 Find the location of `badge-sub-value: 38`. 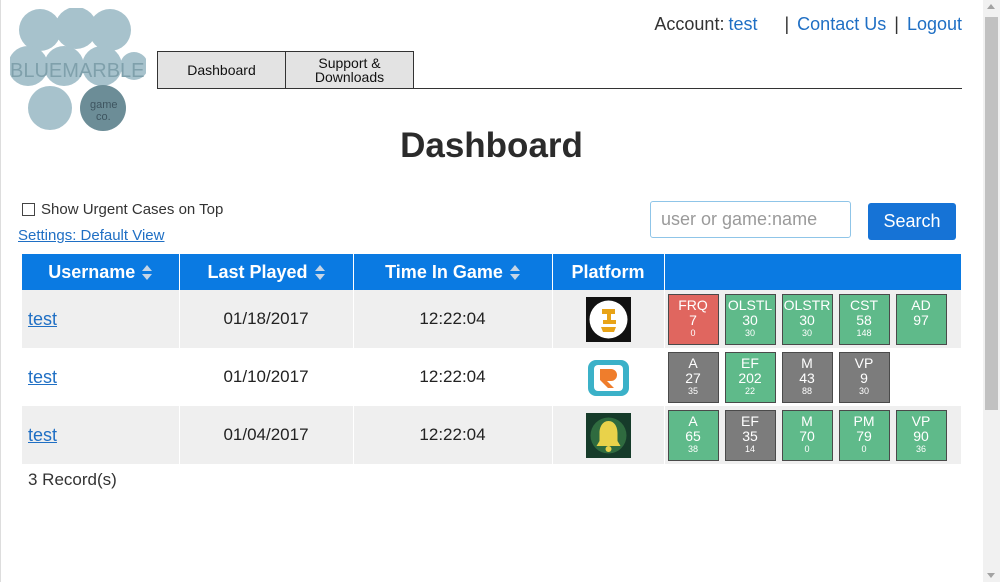

badge-sub-value: 38 is located at coordinates (692, 448).